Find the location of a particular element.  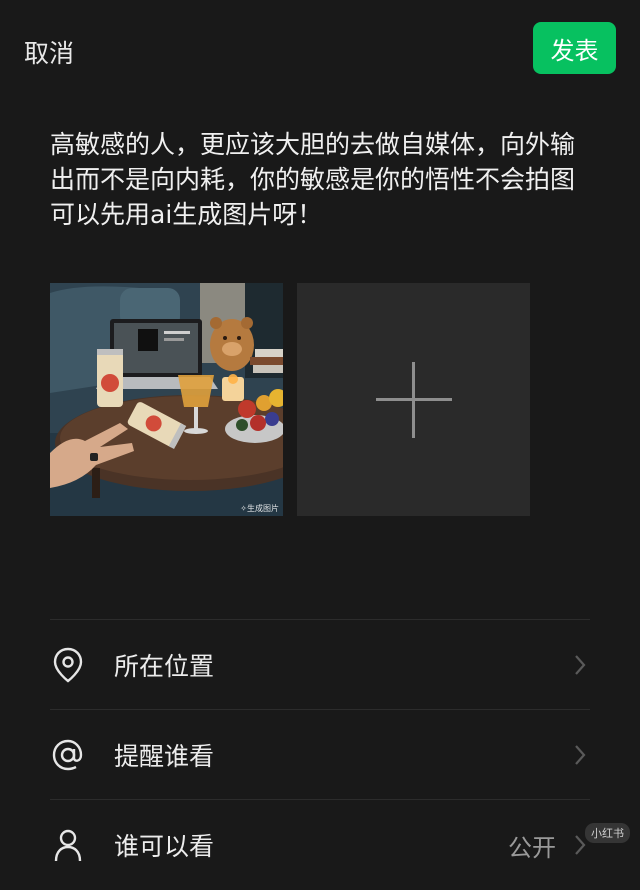

visibility-label: 谁可以看 is located at coordinates (164, 846).